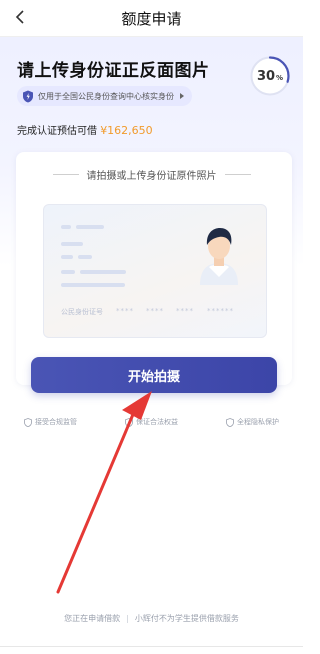 The height and width of the screenshot is (654, 320). I want to click on loan-estimate: 完成认证预估可借 ¥162,650, so click(85, 129).